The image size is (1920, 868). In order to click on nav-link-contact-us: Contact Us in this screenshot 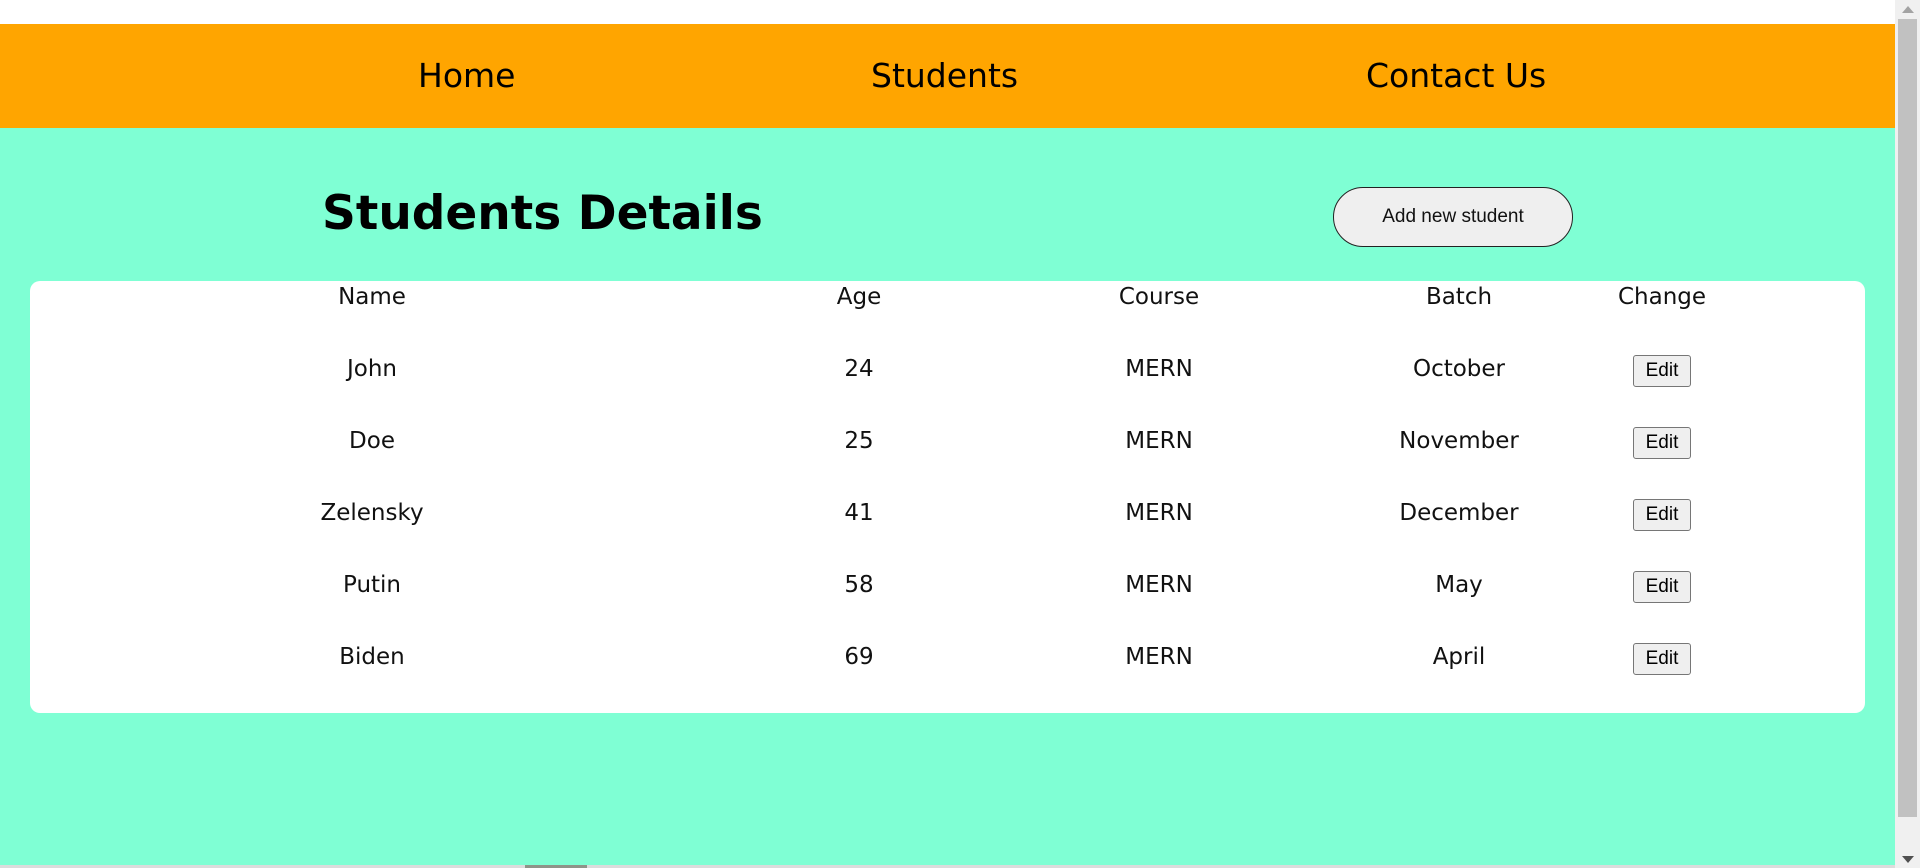, I will do `click(1456, 76)`.